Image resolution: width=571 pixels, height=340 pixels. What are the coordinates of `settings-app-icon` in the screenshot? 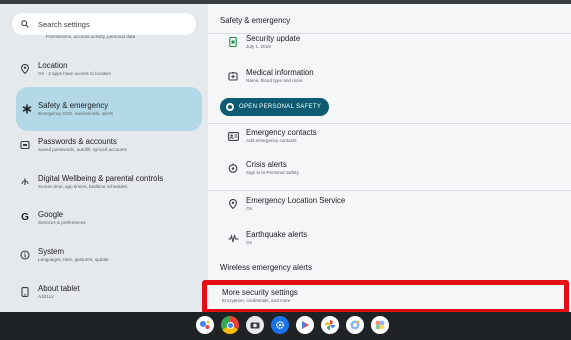 It's located at (280, 325).